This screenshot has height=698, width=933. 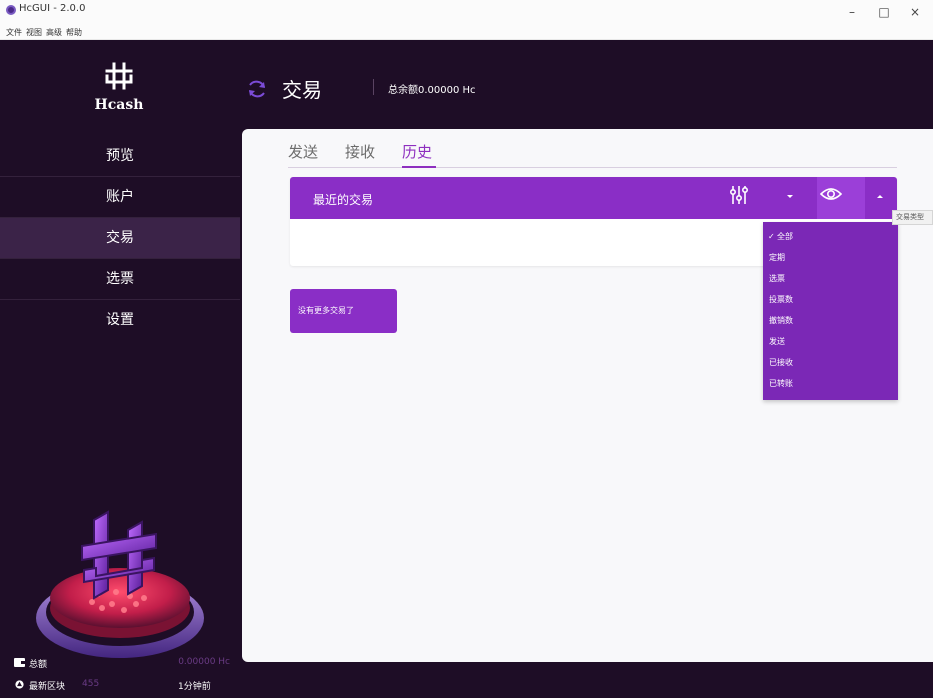 I want to click on filter-option-all: 全部, so click(x=785, y=237).